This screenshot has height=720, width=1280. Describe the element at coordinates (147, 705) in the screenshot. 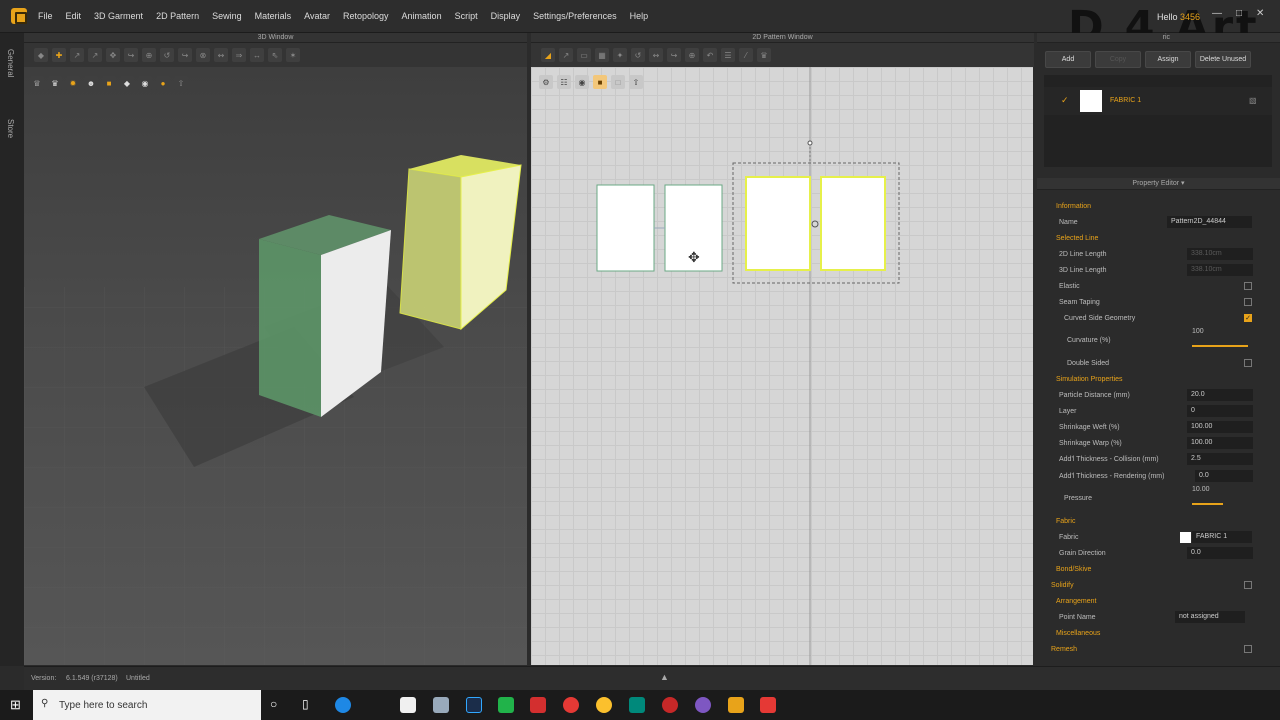

I see `taskbar-search: ⚲ Type here to search` at that location.